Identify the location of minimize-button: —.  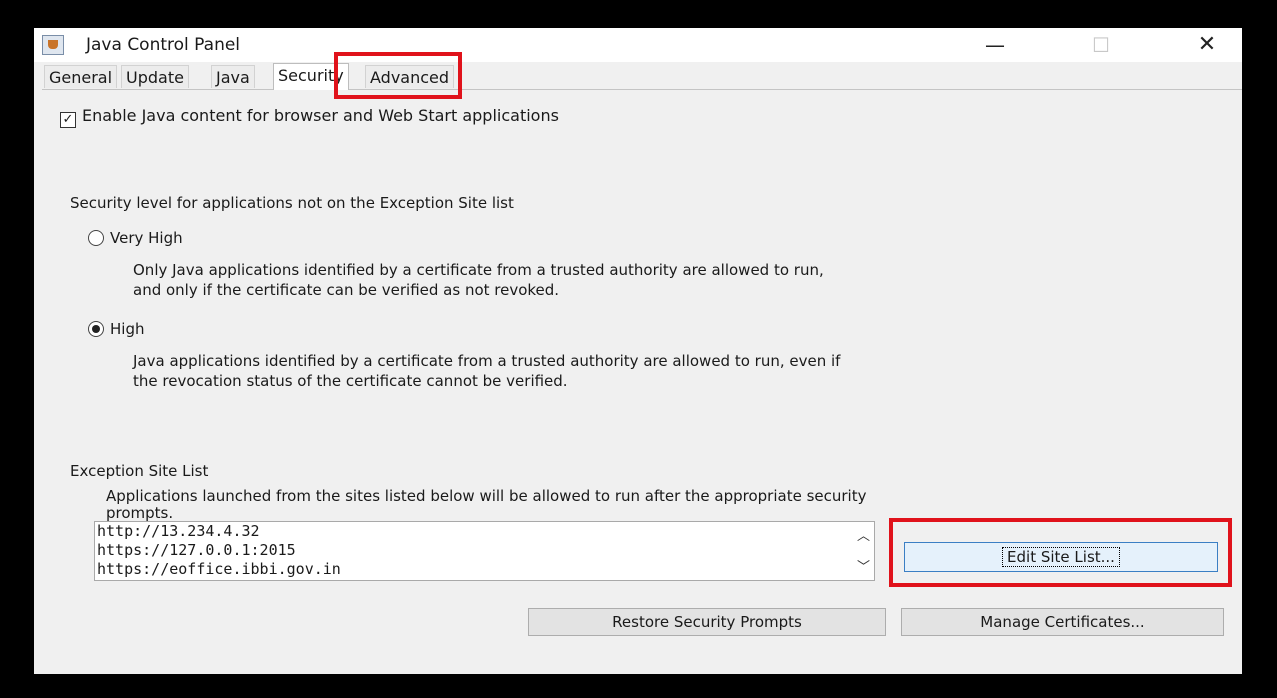
(995, 45).